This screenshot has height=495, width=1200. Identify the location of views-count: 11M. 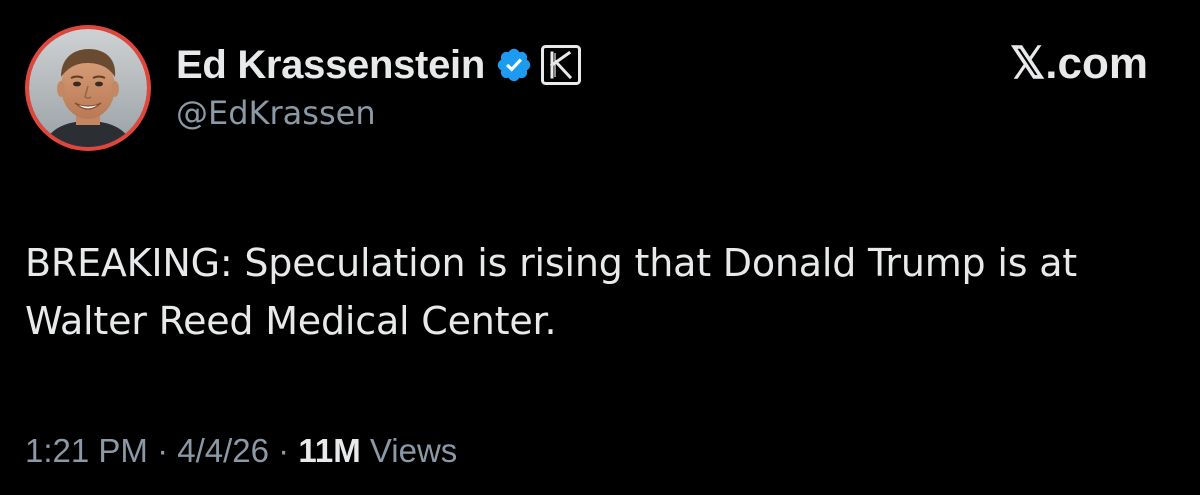
(329, 450).